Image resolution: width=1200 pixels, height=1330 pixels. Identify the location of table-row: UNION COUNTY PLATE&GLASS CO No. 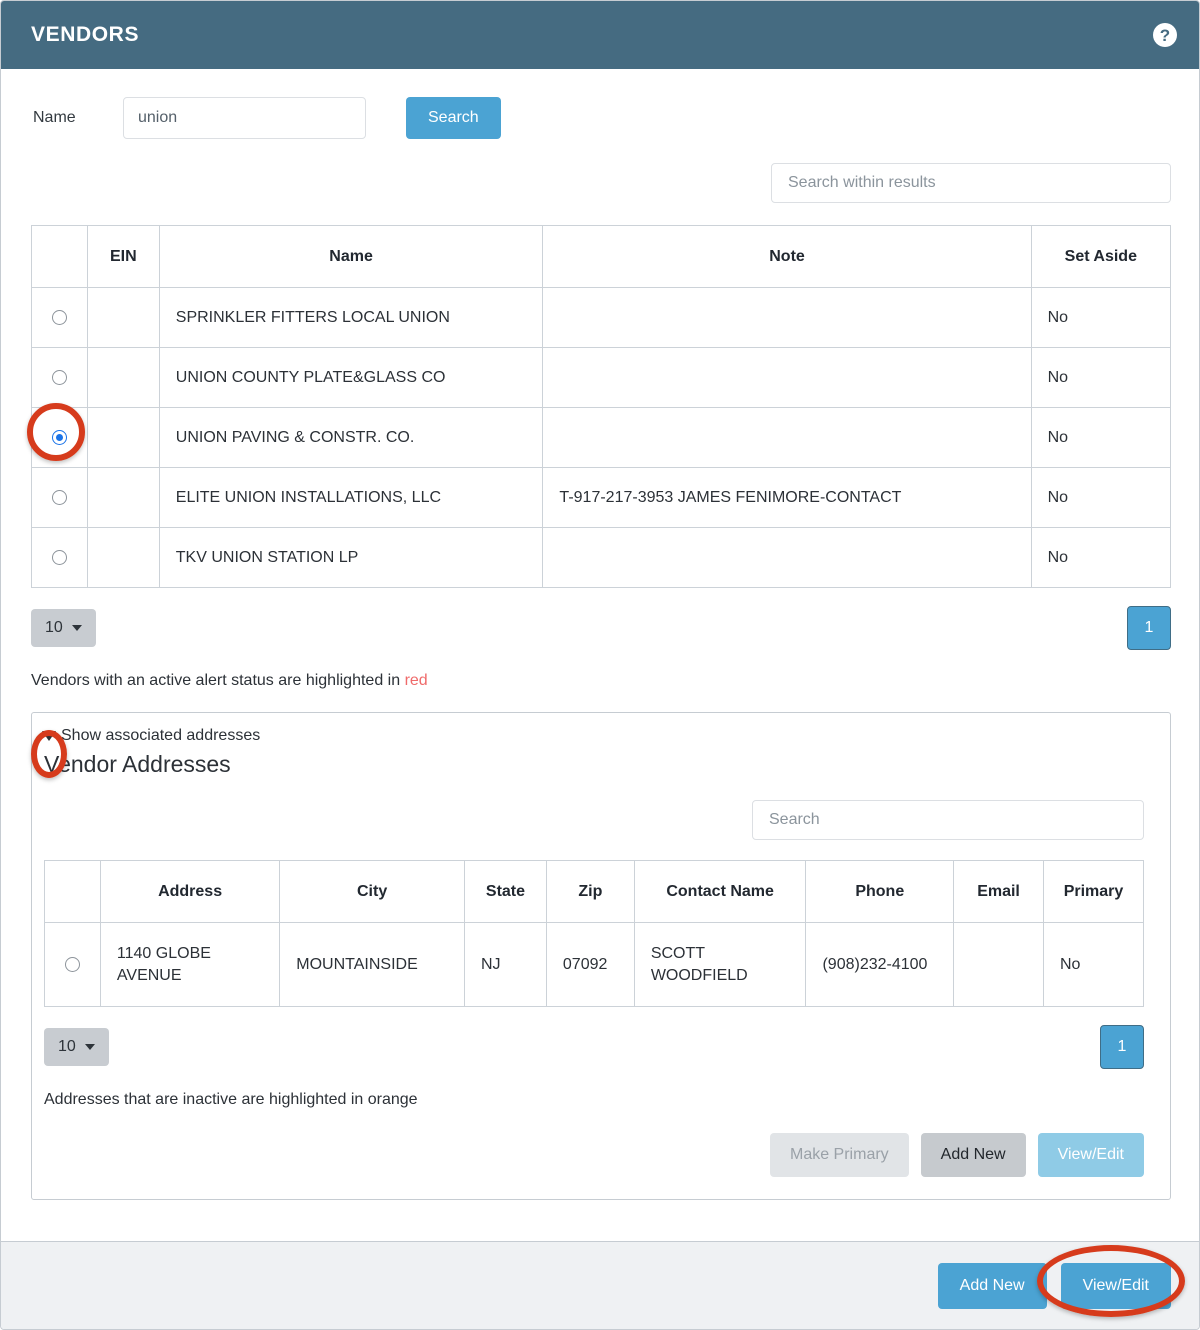
(601, 377).